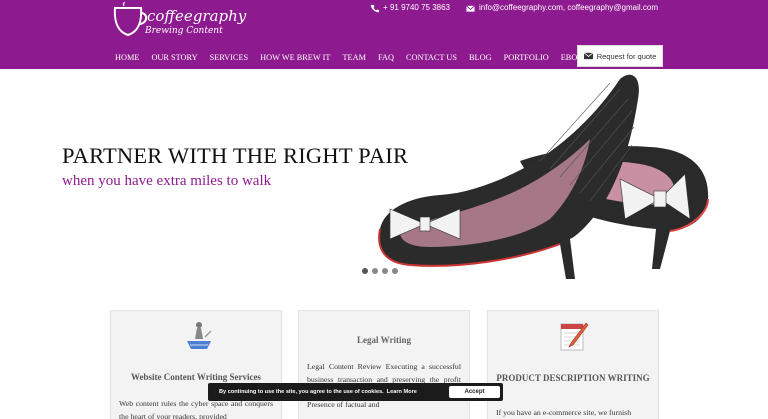 The height and width of the screenshot is (419, 768). What do you see at coordinates (130, 58) in the screenshot?
I see `nav-item-home: HOME` at bounding box center [130, 58].